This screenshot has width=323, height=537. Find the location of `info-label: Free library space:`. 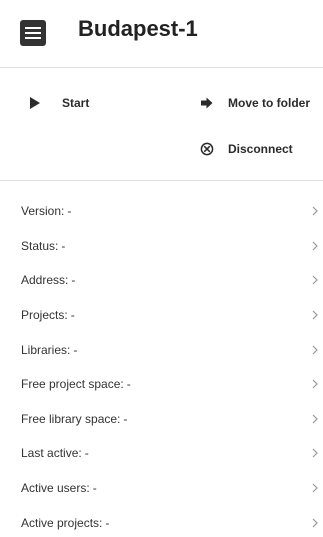

info-label: Free library space: is located at coordinates (71, 418).